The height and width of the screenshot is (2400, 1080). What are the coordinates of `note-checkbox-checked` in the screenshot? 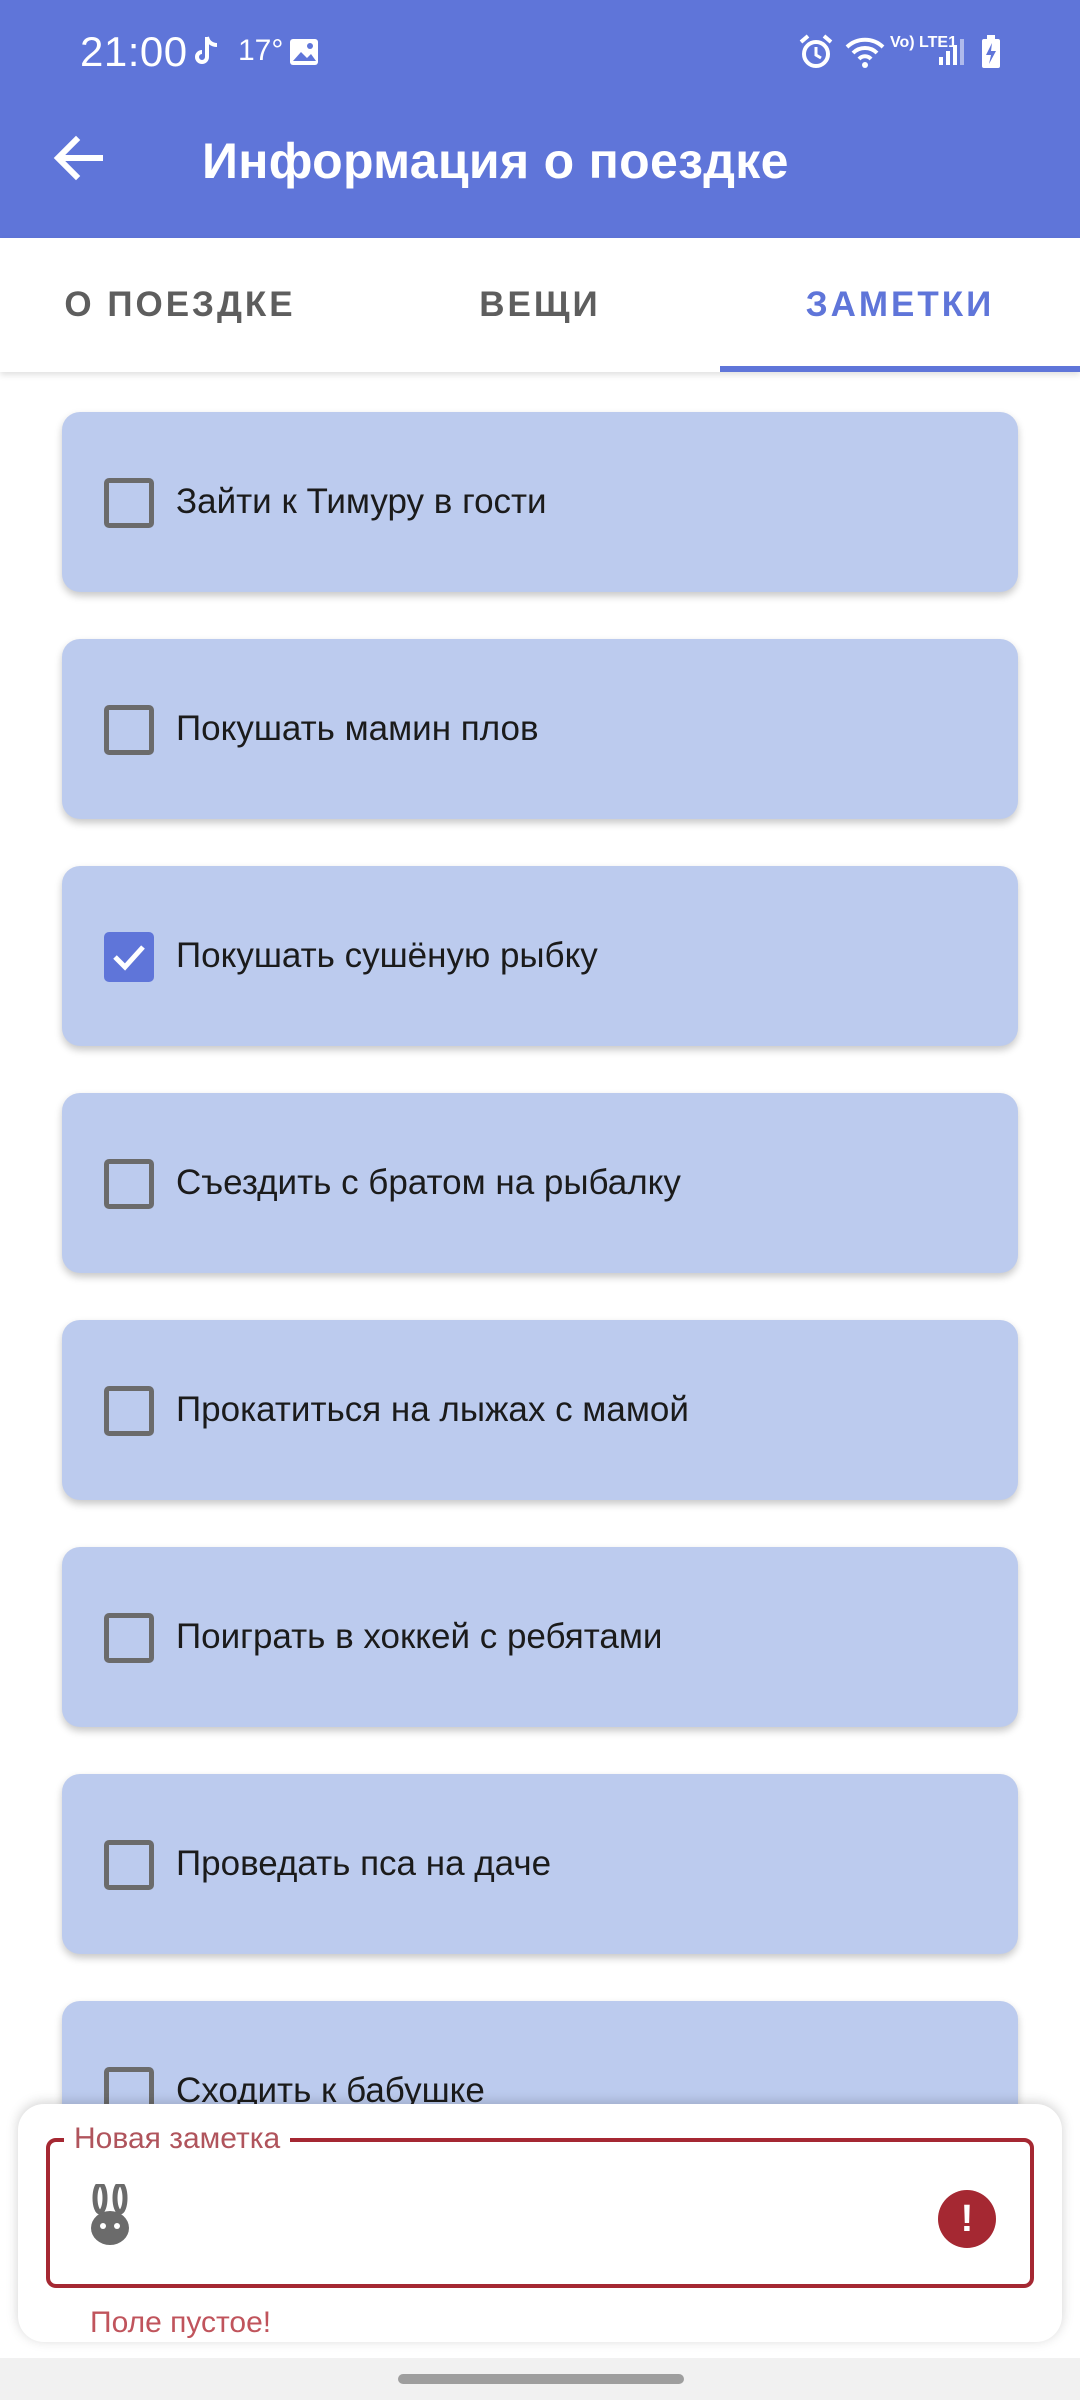 It's located at (129, 957).